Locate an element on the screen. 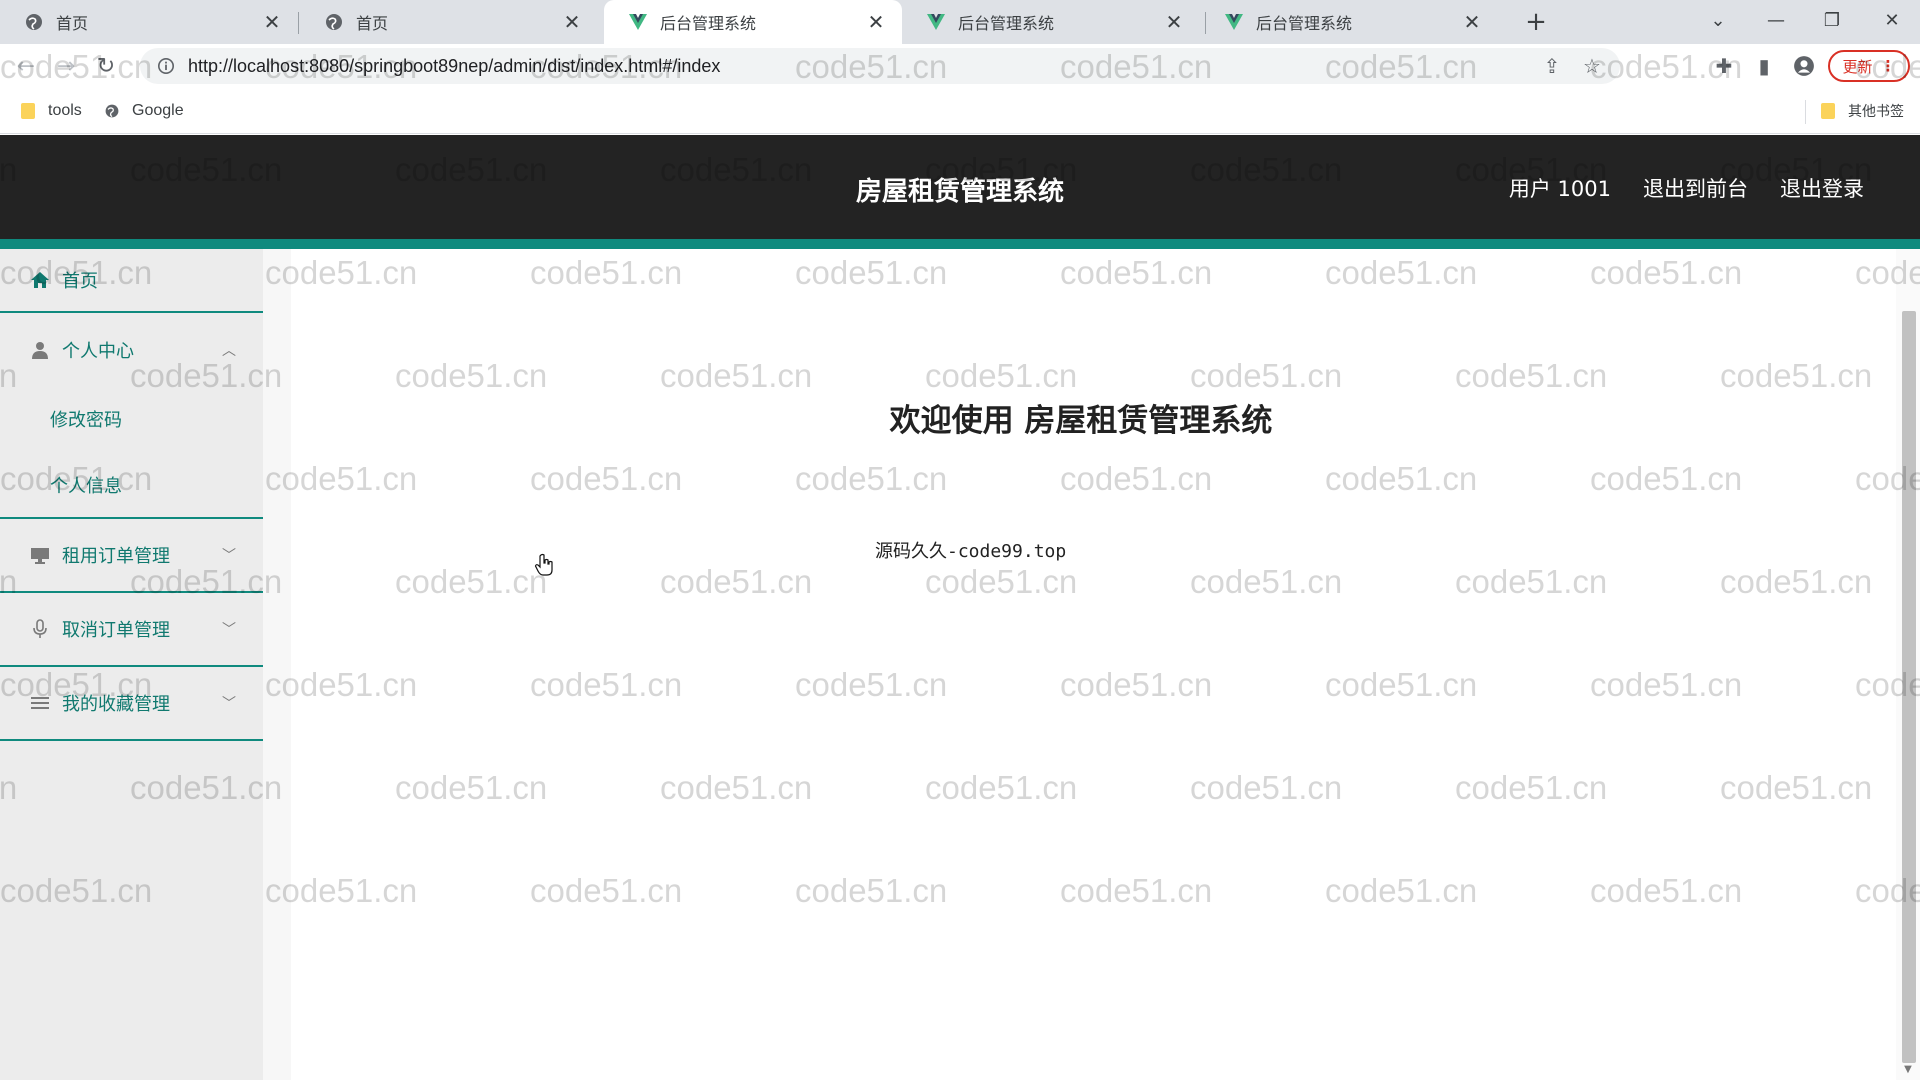 The width and height of the screenshot is (1920, 1080). sidebar-item-home: 首页 is located at coordinates (131, 280).